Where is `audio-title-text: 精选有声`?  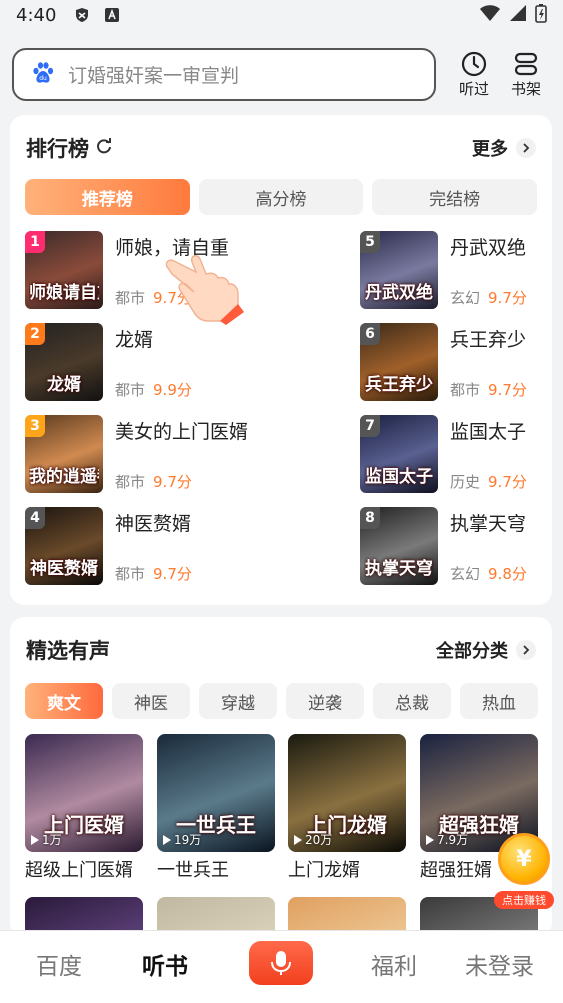
audio-title-text: 精选有声 is located at coordinates (68, 651).